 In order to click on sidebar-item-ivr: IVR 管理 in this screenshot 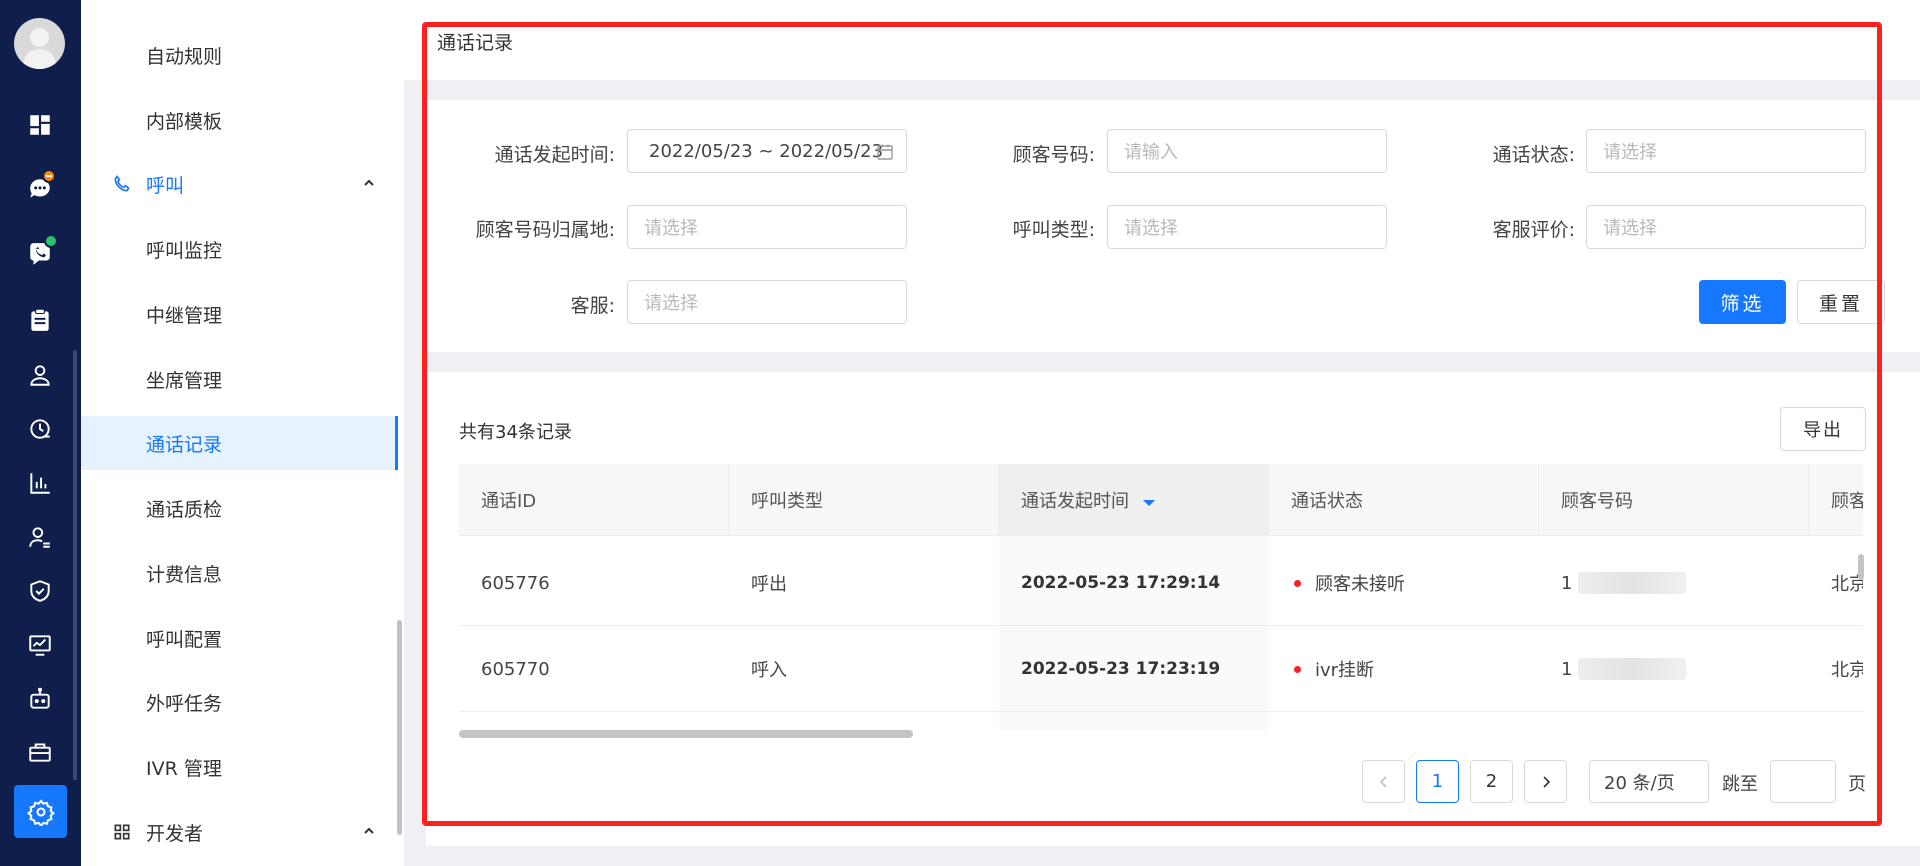, I will do `click(238, 767)`.